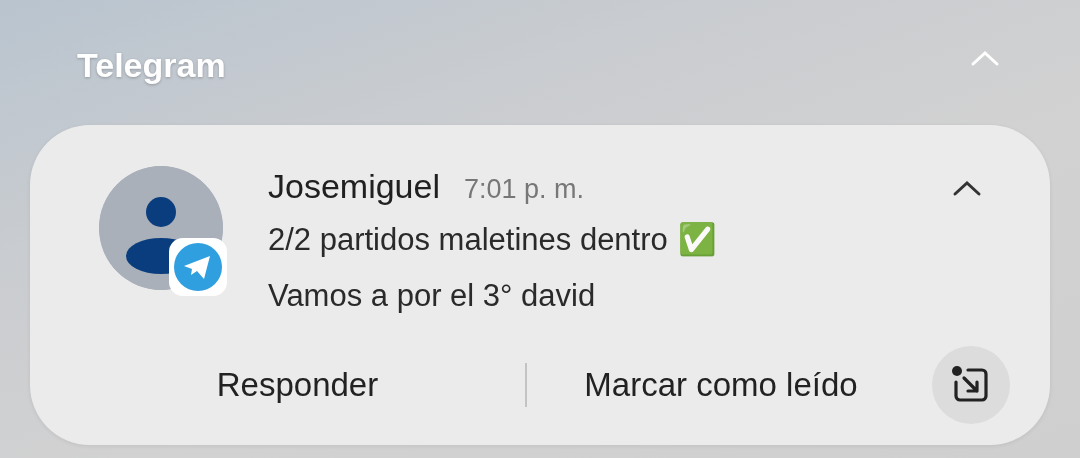  Describe the element at coordinates (967, 188) in the screenshot. I see `collapse-chevron-icon` at that location.